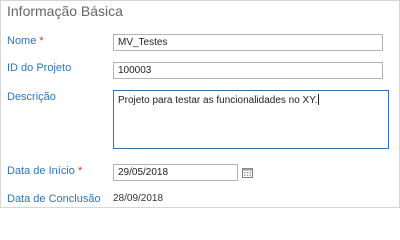  I want to click on id-projeto-label: ID do Projeto, so click(39, 68).